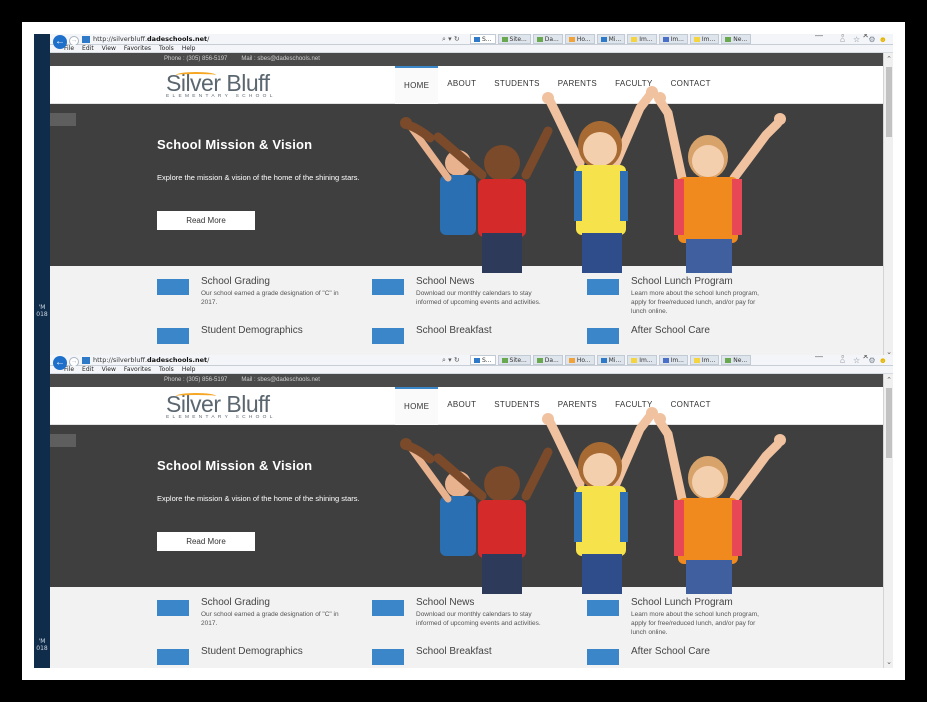  Describe the element at coordinates (600, 181) in the screenshot. I see `child-figure` at that location.